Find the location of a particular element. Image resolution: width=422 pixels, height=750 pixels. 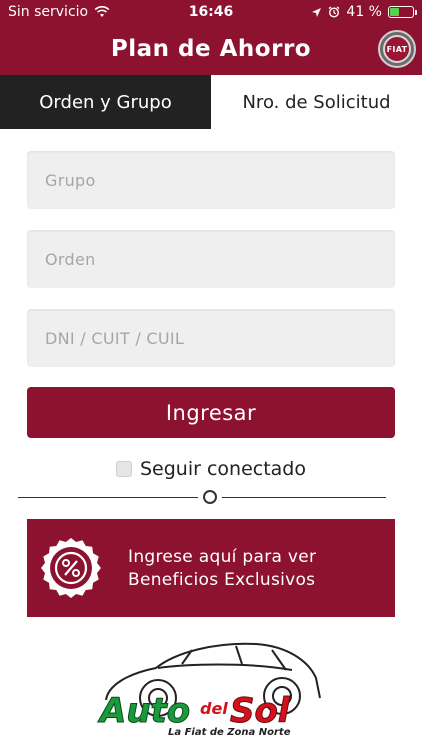

status-bar: Sin servicio 16:46 41 % is located at coordinates (211, 12).